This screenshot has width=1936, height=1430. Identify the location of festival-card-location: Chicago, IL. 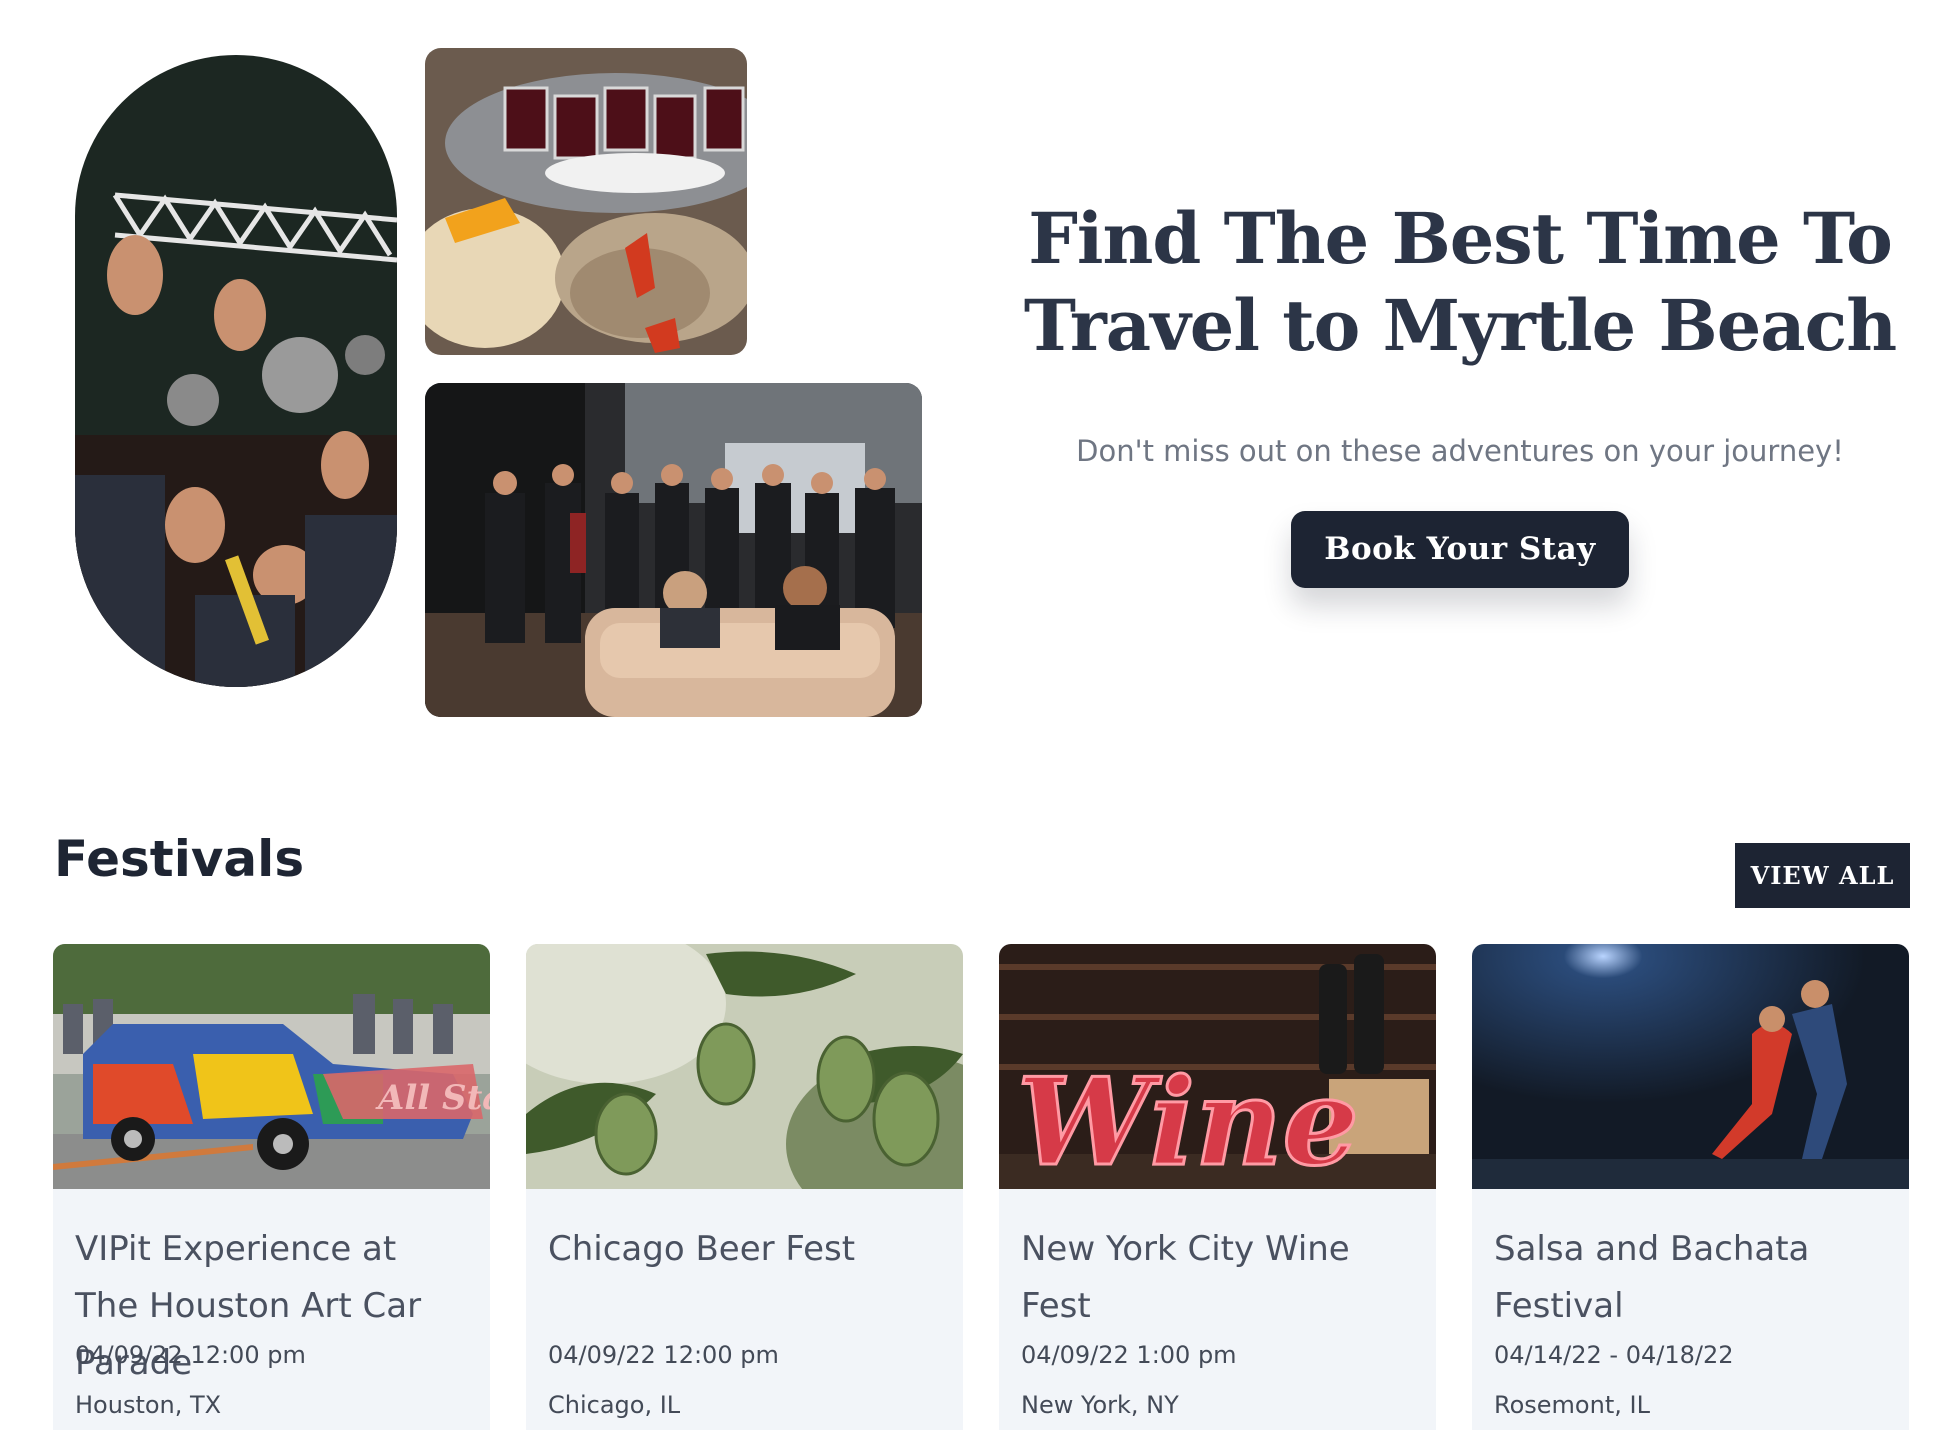
(614, 1405).